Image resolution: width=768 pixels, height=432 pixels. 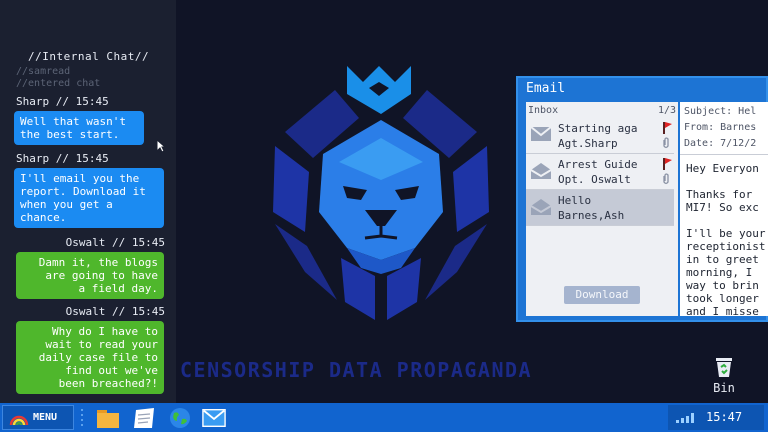 What do you see at coordinates (19, 420) in the screenshot?
I see `rainbow-menu-icon` at bounding box center [19, 420].